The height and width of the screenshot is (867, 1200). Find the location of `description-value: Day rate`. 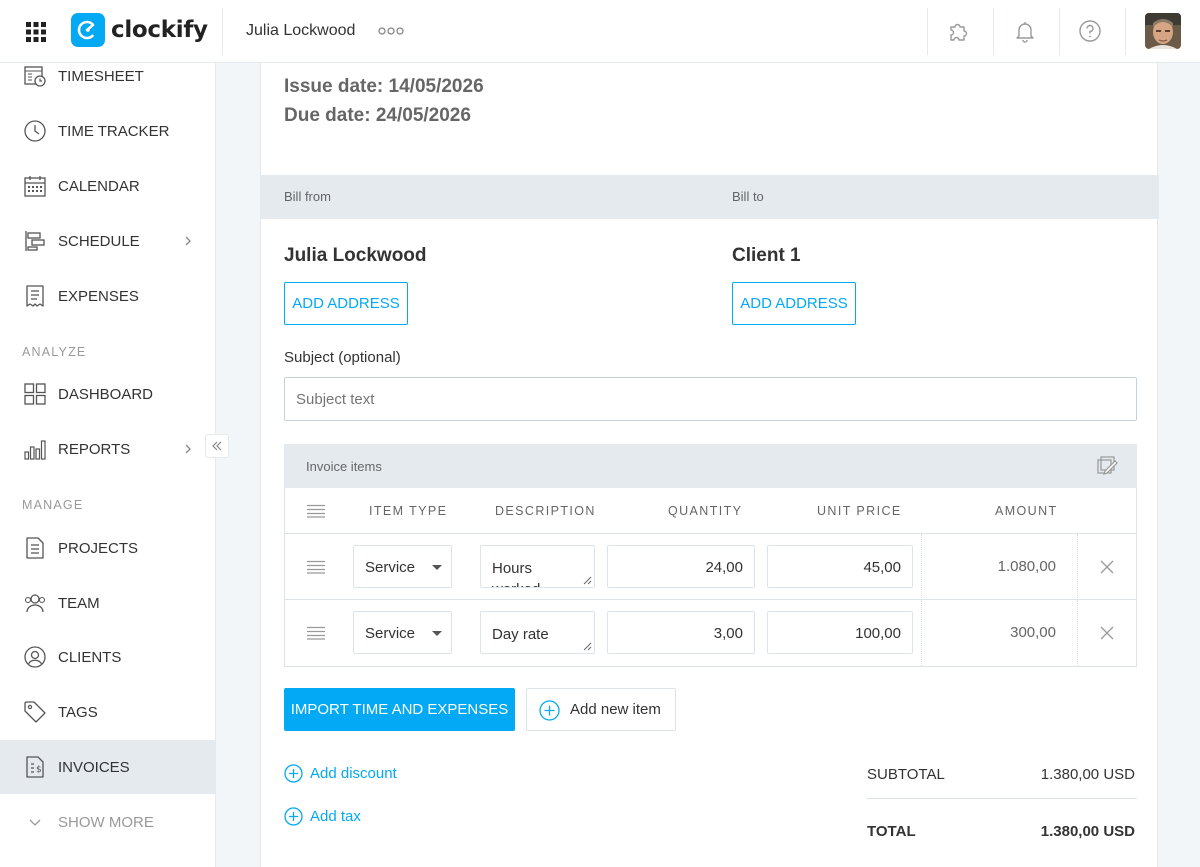

description-value: Day rate is located at coordinates (520, 634).